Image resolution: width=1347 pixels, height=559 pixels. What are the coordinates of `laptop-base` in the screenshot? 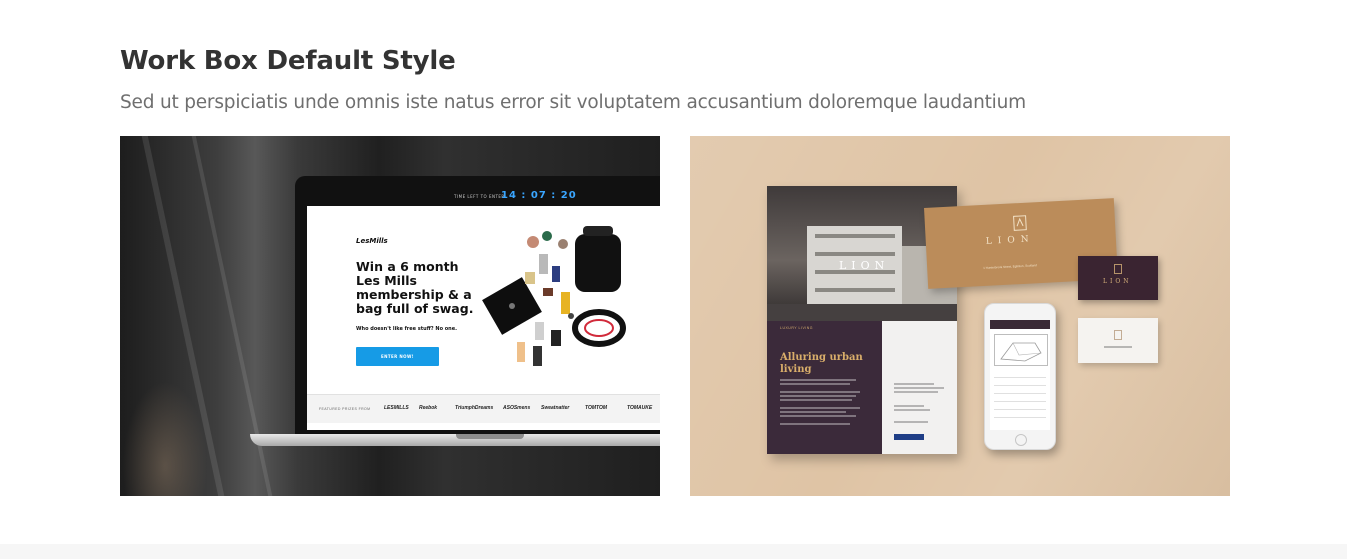 It's located at (455, 440).